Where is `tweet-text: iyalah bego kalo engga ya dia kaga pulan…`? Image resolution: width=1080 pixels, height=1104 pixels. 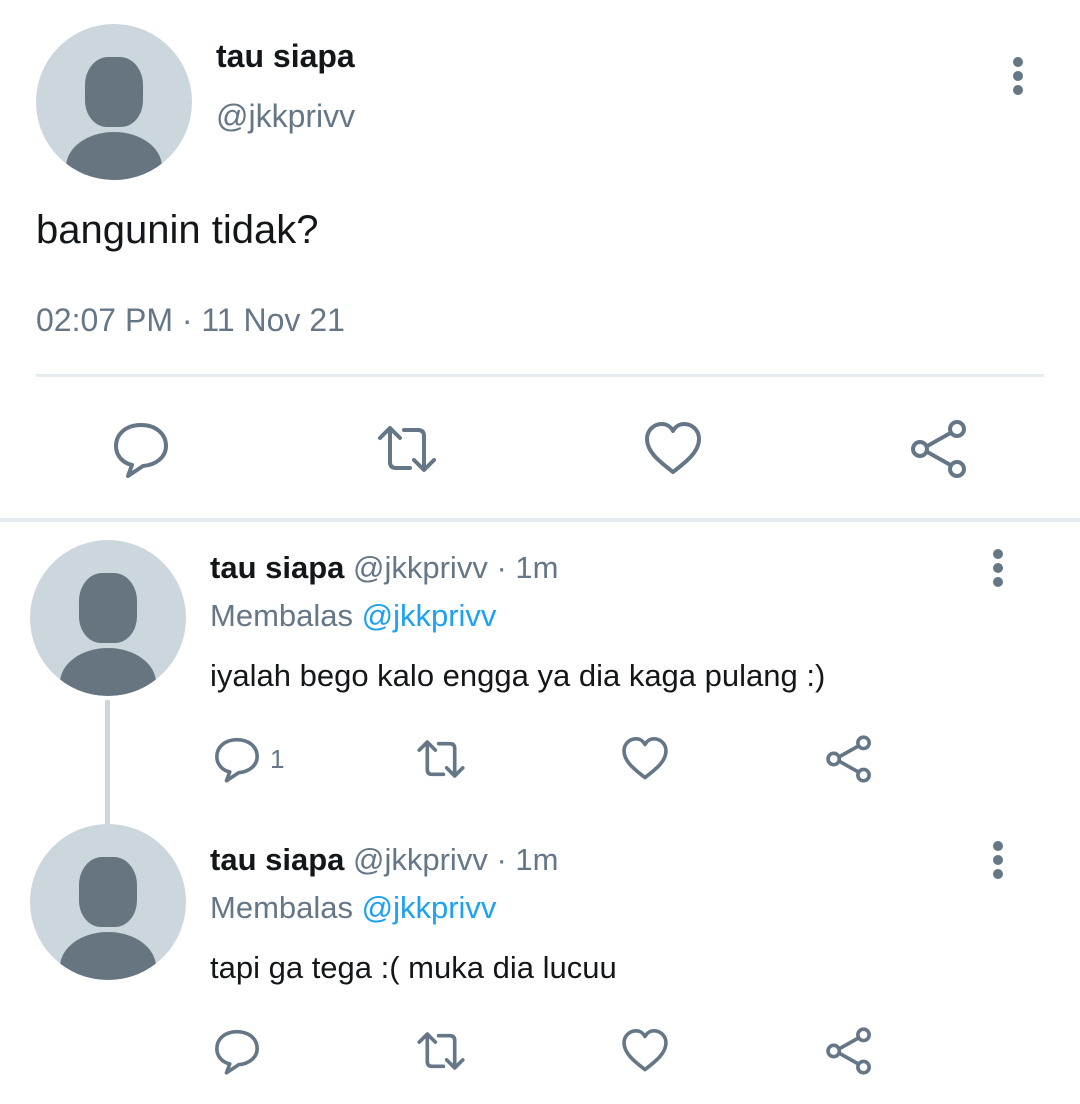 tweet-text: iyalah bego kalo engga ya dia kaga pulan… is located at coordinates (518, 675).